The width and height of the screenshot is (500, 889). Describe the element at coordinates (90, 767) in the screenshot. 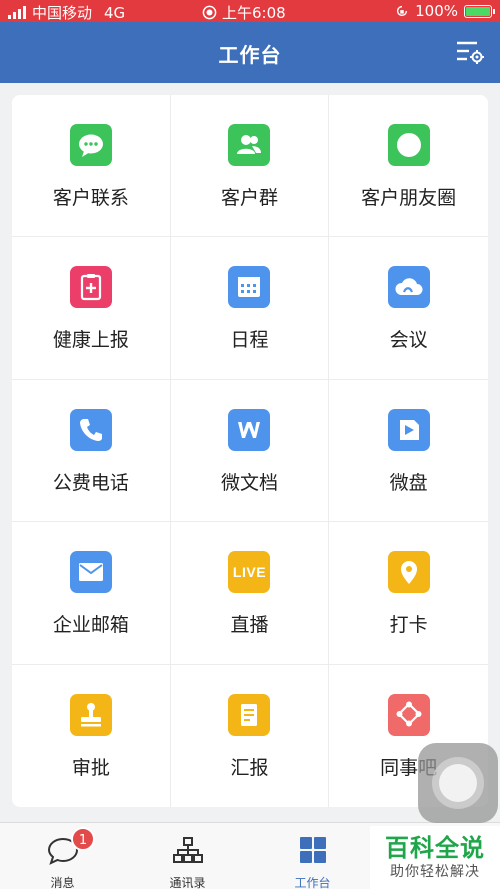

I see `app-label: 审批` at that location.